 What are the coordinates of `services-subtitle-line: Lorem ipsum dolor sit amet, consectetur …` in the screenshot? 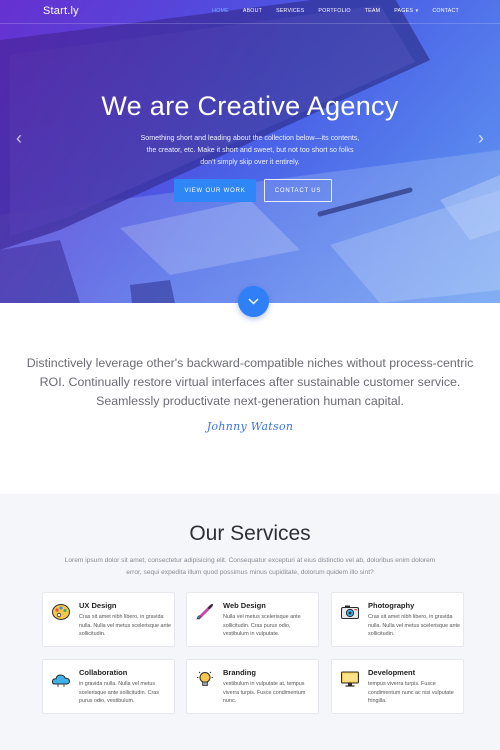 It's located at (250, 560).